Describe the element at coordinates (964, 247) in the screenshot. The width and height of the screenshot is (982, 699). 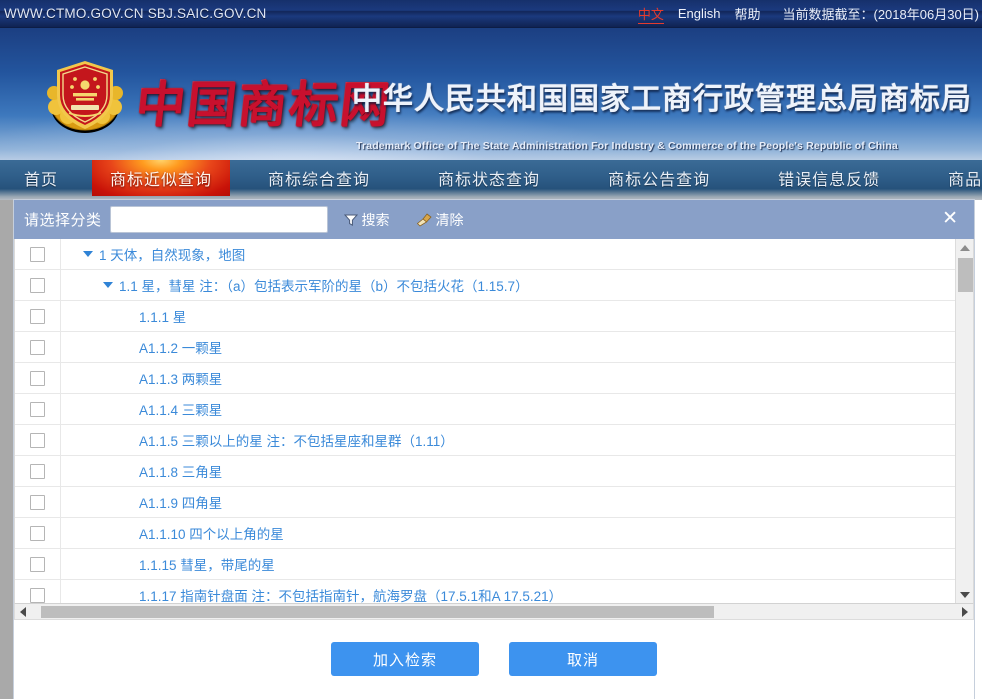
I see `scroll-up-button` at that location.